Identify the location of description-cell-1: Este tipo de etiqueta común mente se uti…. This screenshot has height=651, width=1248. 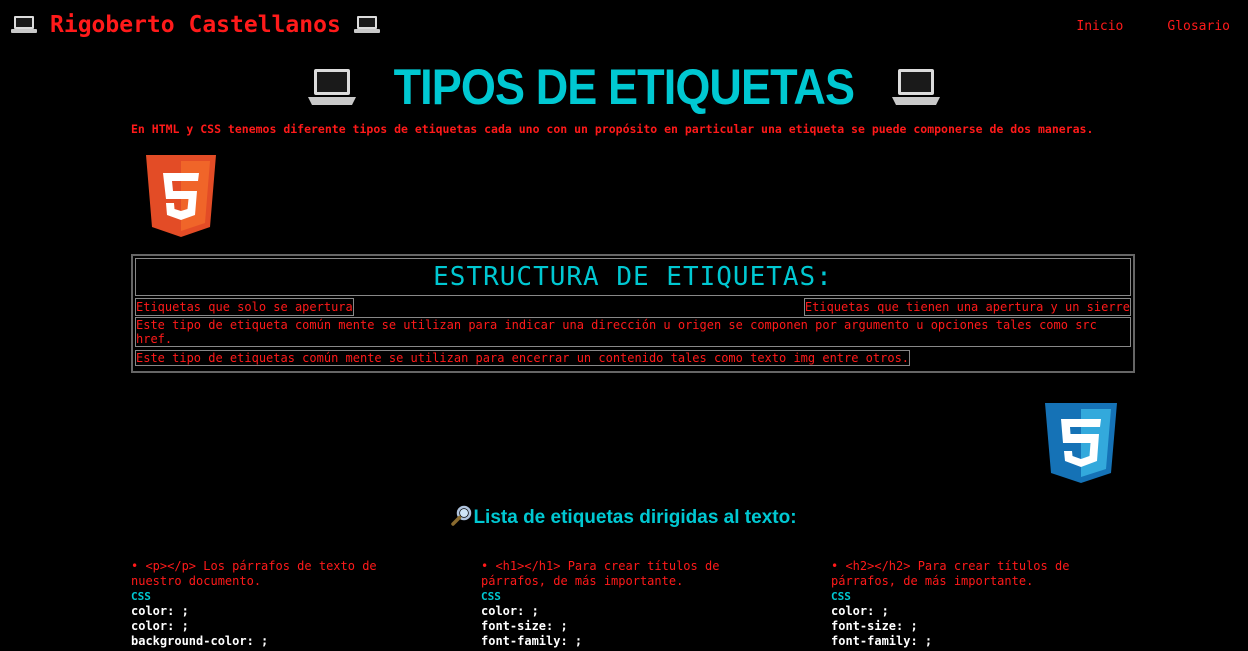
(633, 332).